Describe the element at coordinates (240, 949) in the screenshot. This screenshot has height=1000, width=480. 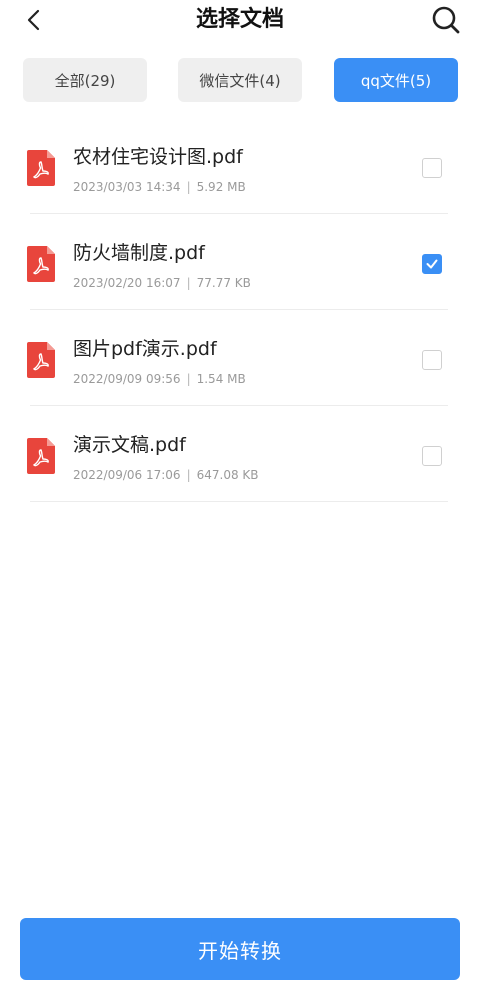
I see `start-conversion-button: 开始转换` at that location.